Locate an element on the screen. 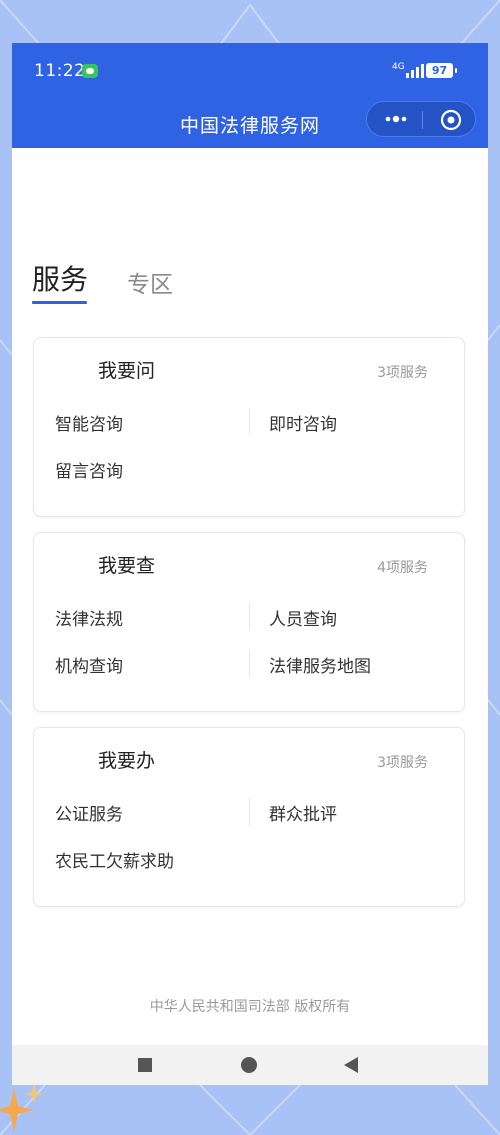 This screenshot has width=500, height=1135. battery-icon: 97 is located at coordinates (441, 70).